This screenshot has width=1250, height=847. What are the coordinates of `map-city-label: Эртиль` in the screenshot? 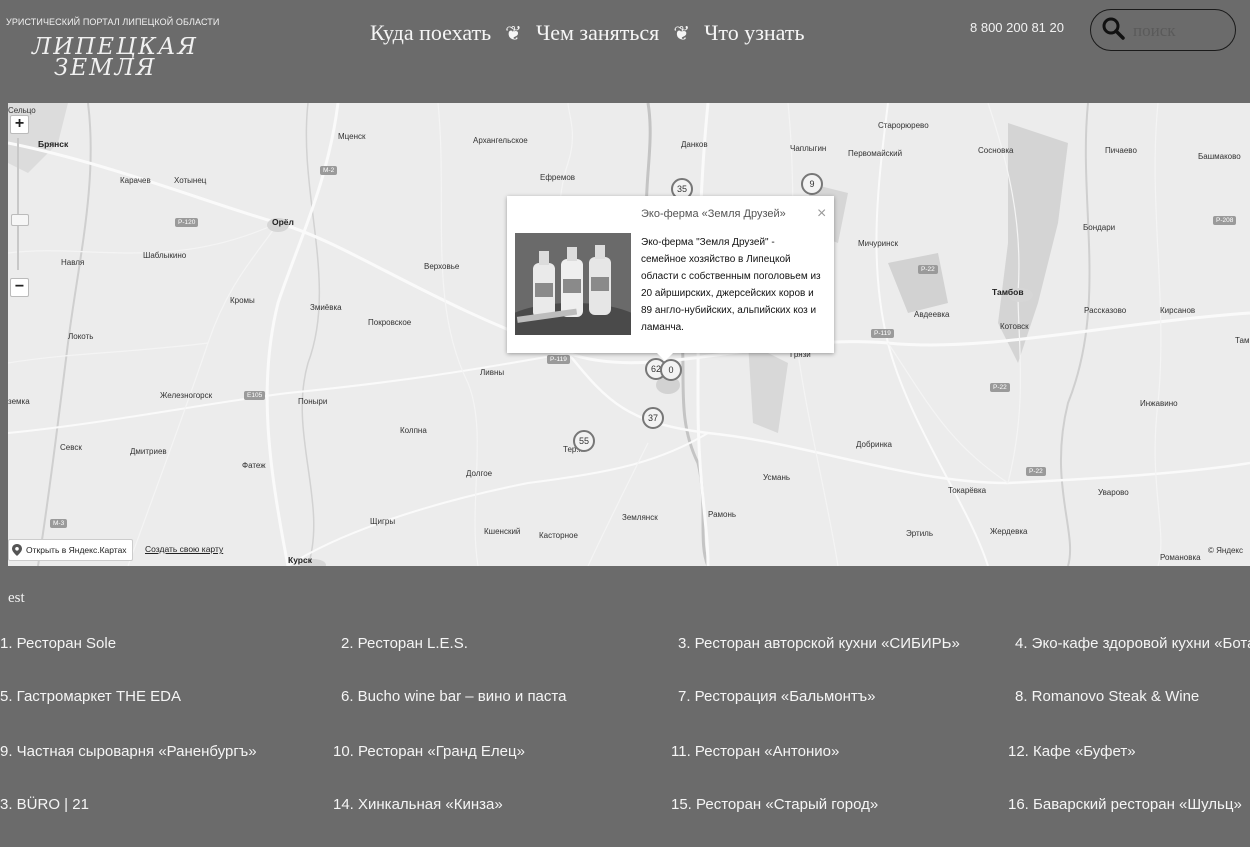 It's located at (919, 533).